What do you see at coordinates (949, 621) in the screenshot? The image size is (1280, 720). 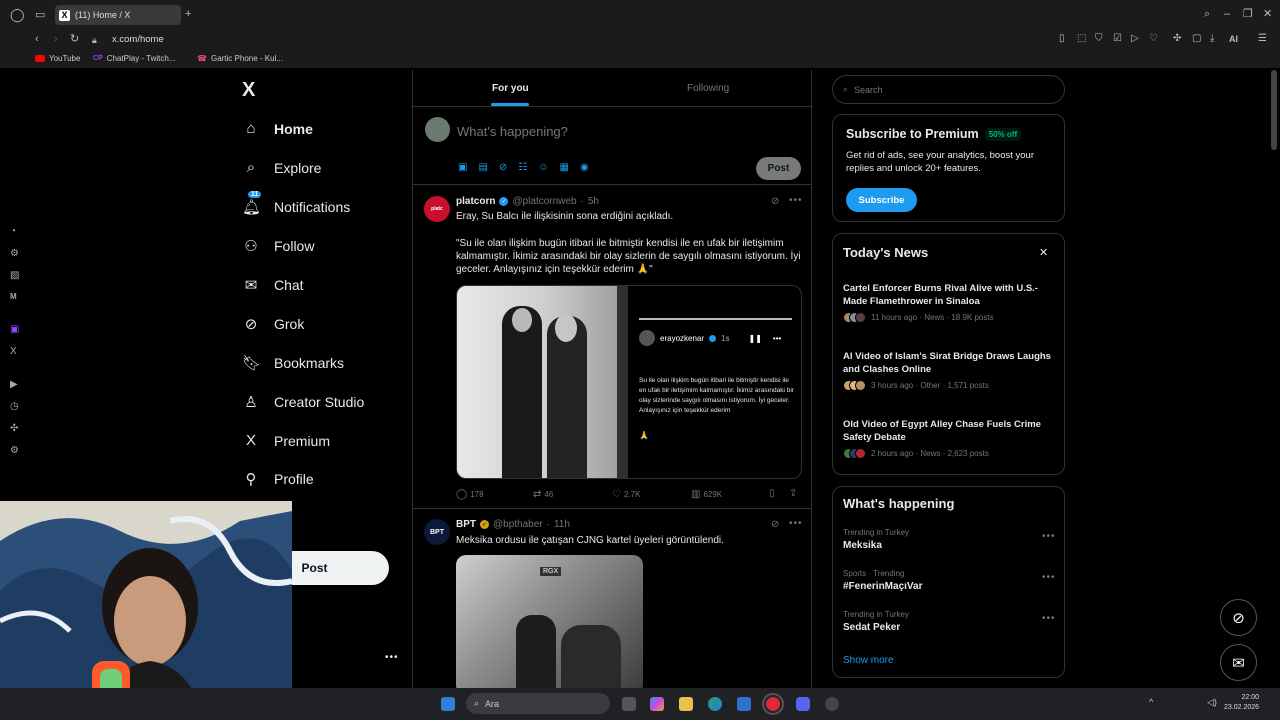 I see `trend-item: Trending in Turkey Sedat Peker •••` at bounding box center [949, 621].